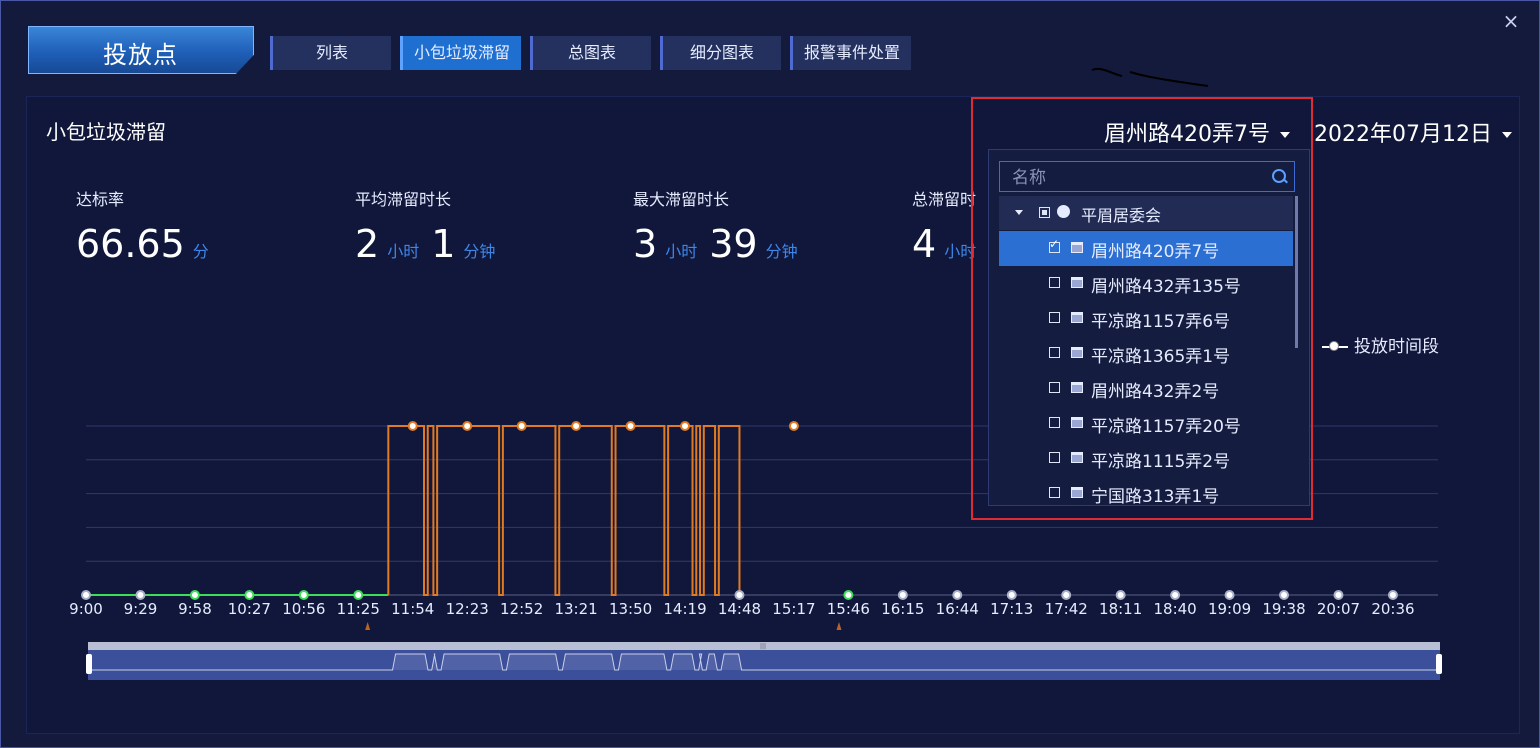  Describe the element at coordinates (86, 609) in the screenshot. I see `x-tick-label: 9:00` at that location.